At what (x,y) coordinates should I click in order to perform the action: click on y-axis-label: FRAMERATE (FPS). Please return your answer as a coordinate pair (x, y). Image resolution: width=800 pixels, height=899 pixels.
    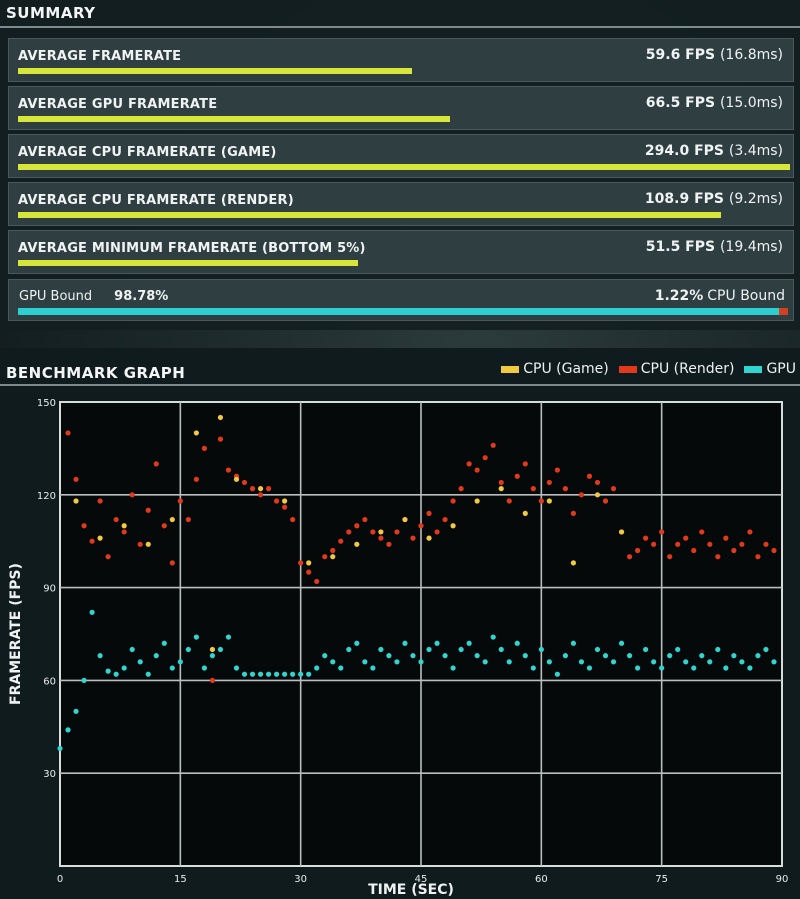
    Looking at the image, I should click on (16, 634).